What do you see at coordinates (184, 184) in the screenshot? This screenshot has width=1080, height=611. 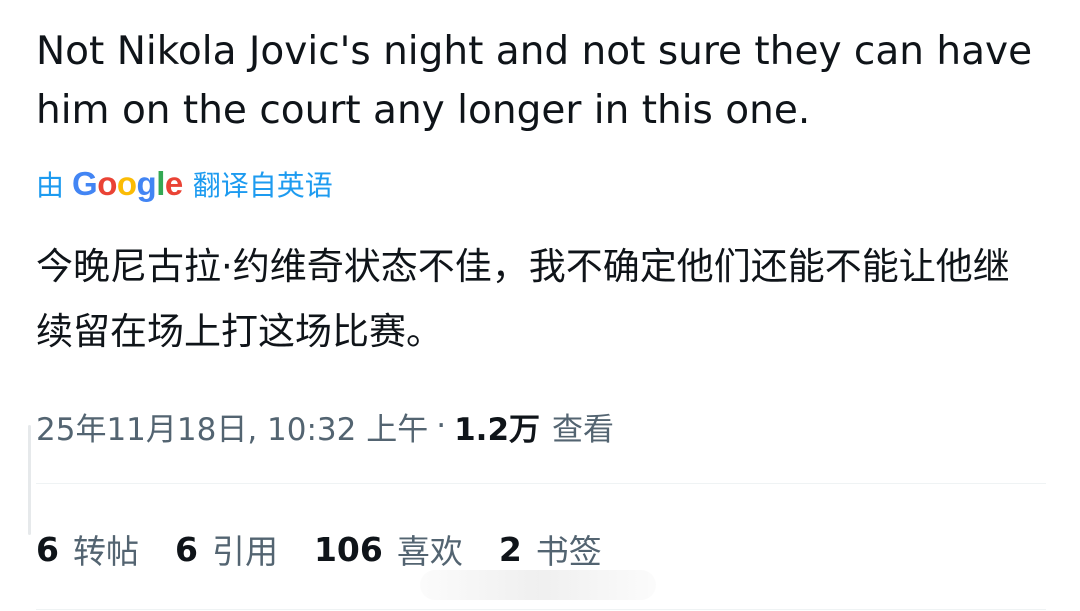 I see `translated-by-google-link: 由 Google 翻译自英语` at bounding box center [184, 184].